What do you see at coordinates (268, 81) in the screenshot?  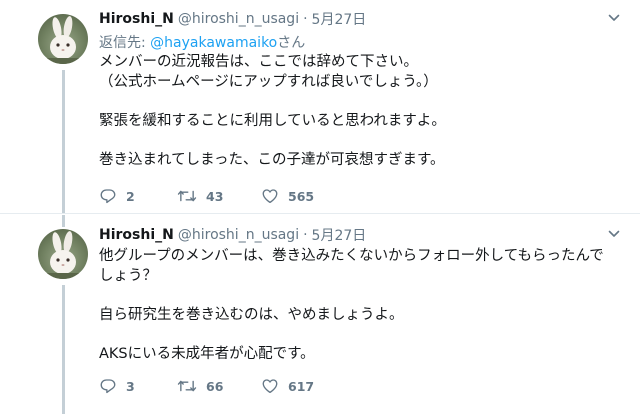 I see `tweet-text-line: （公式ホームページにアップすれば良いでしょう。）` at bounding box center [268, 81].